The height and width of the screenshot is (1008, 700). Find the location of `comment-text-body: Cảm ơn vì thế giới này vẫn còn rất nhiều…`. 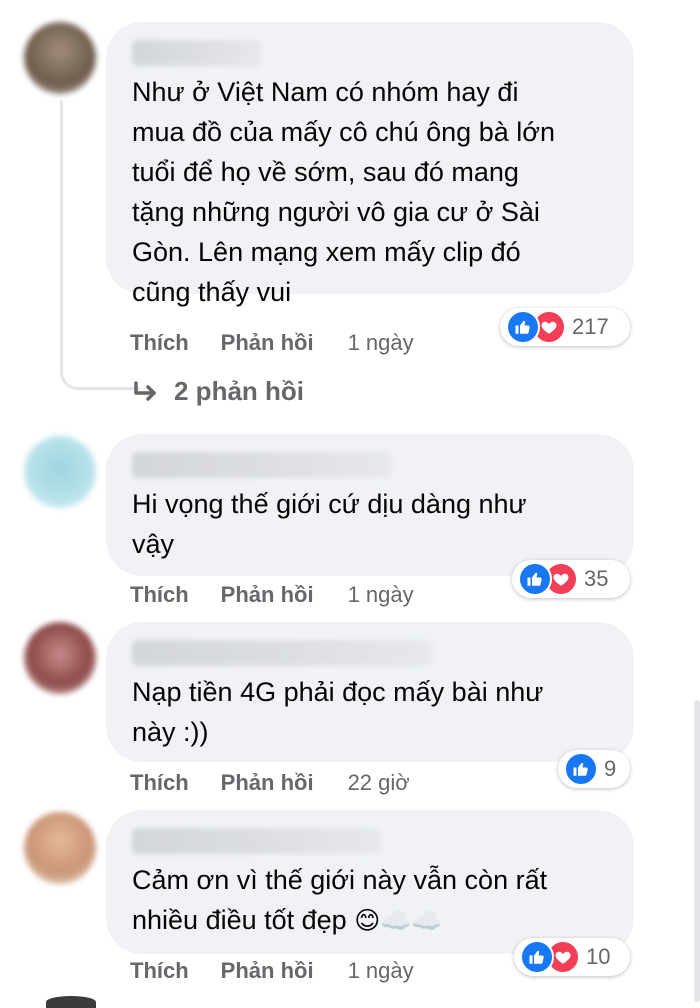

comment-text-body: Cảm ơn vì thế giới này vẫn còn rất nhiều… is located at coordinates (340, 900).